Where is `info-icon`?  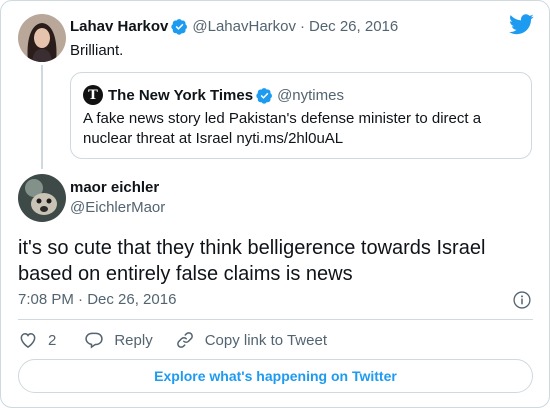
info-icon is located at coordinates (522, 300).